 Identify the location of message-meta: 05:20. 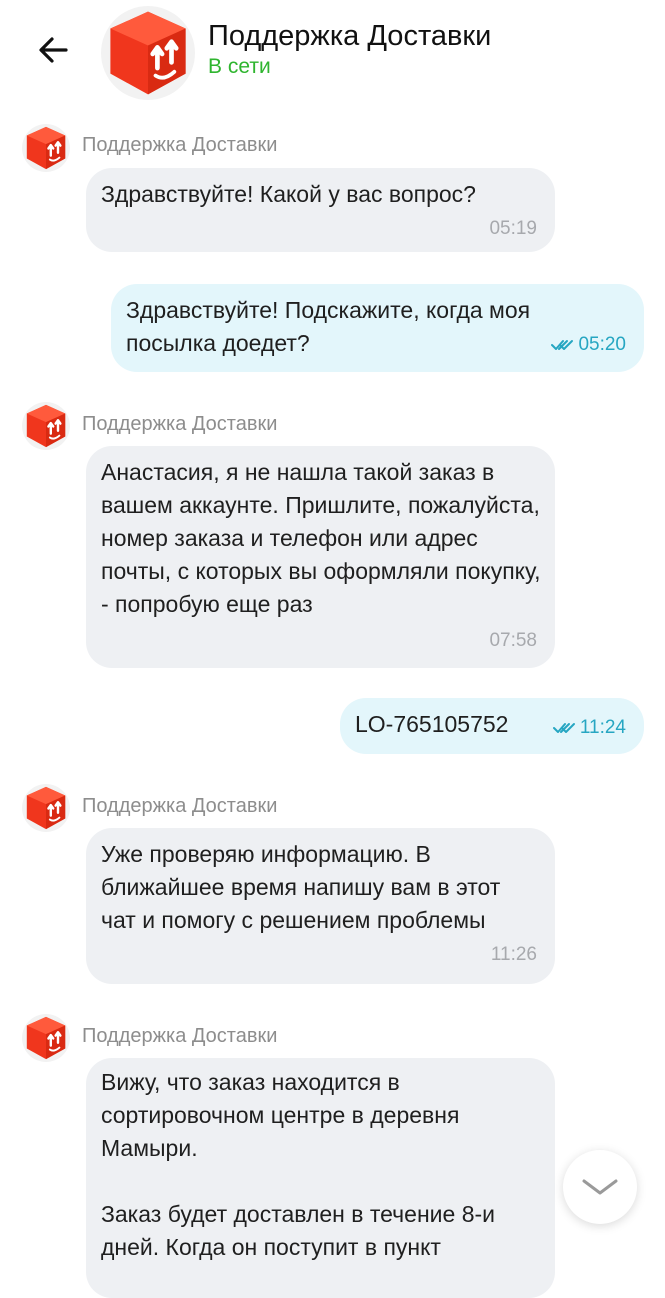
(588, 345).